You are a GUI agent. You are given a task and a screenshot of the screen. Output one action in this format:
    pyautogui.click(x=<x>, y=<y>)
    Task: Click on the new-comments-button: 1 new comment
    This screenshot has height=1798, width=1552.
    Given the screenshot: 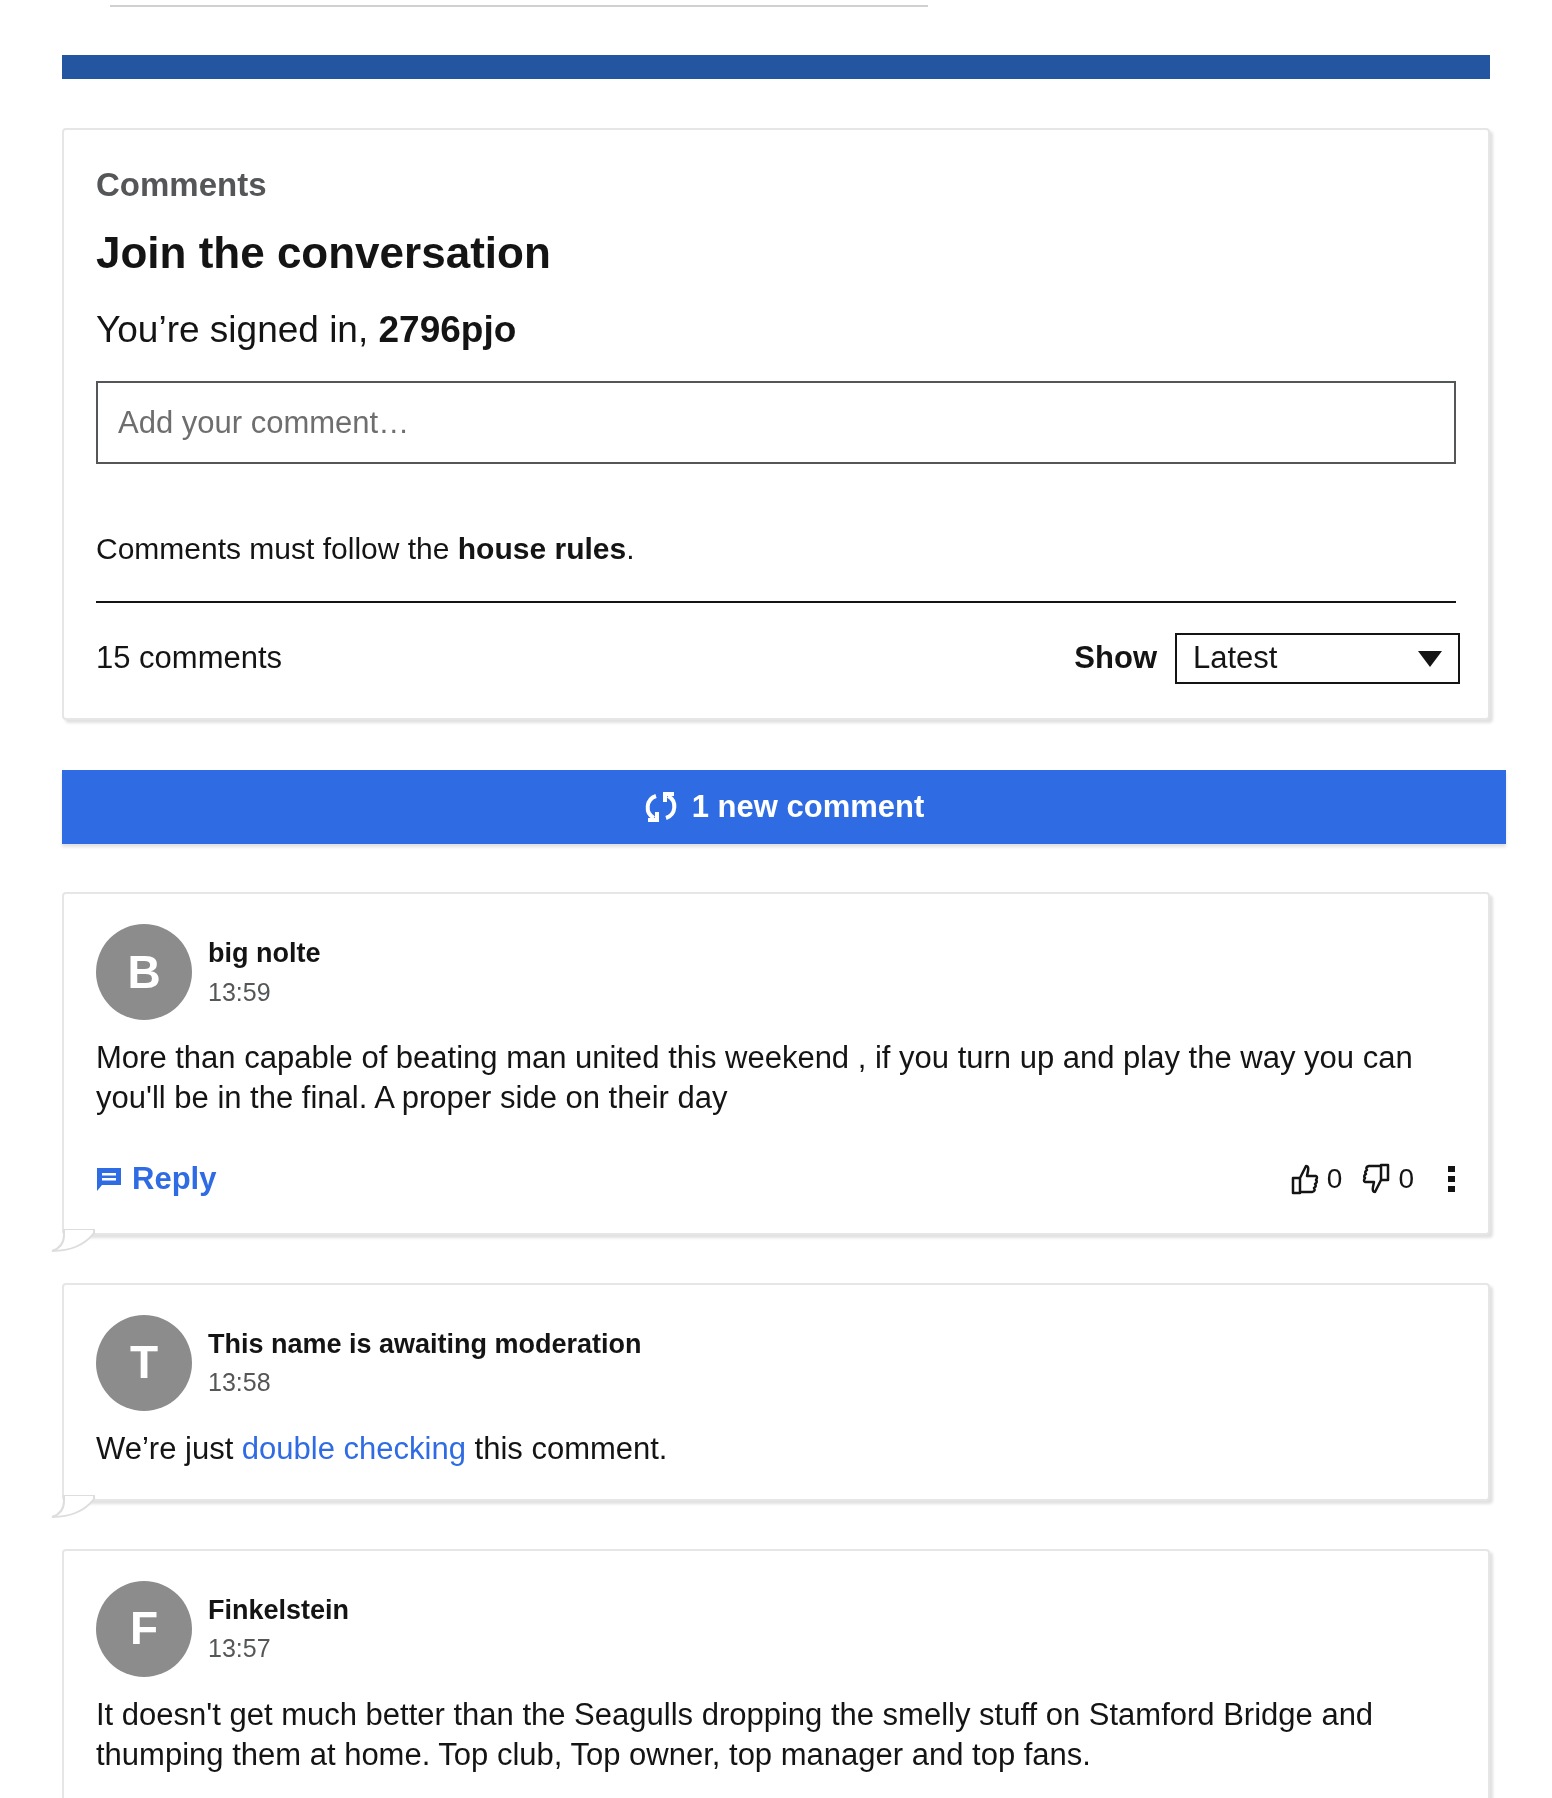 What is the action you would take?
    pyautogui.click(x=784, y=807)
    